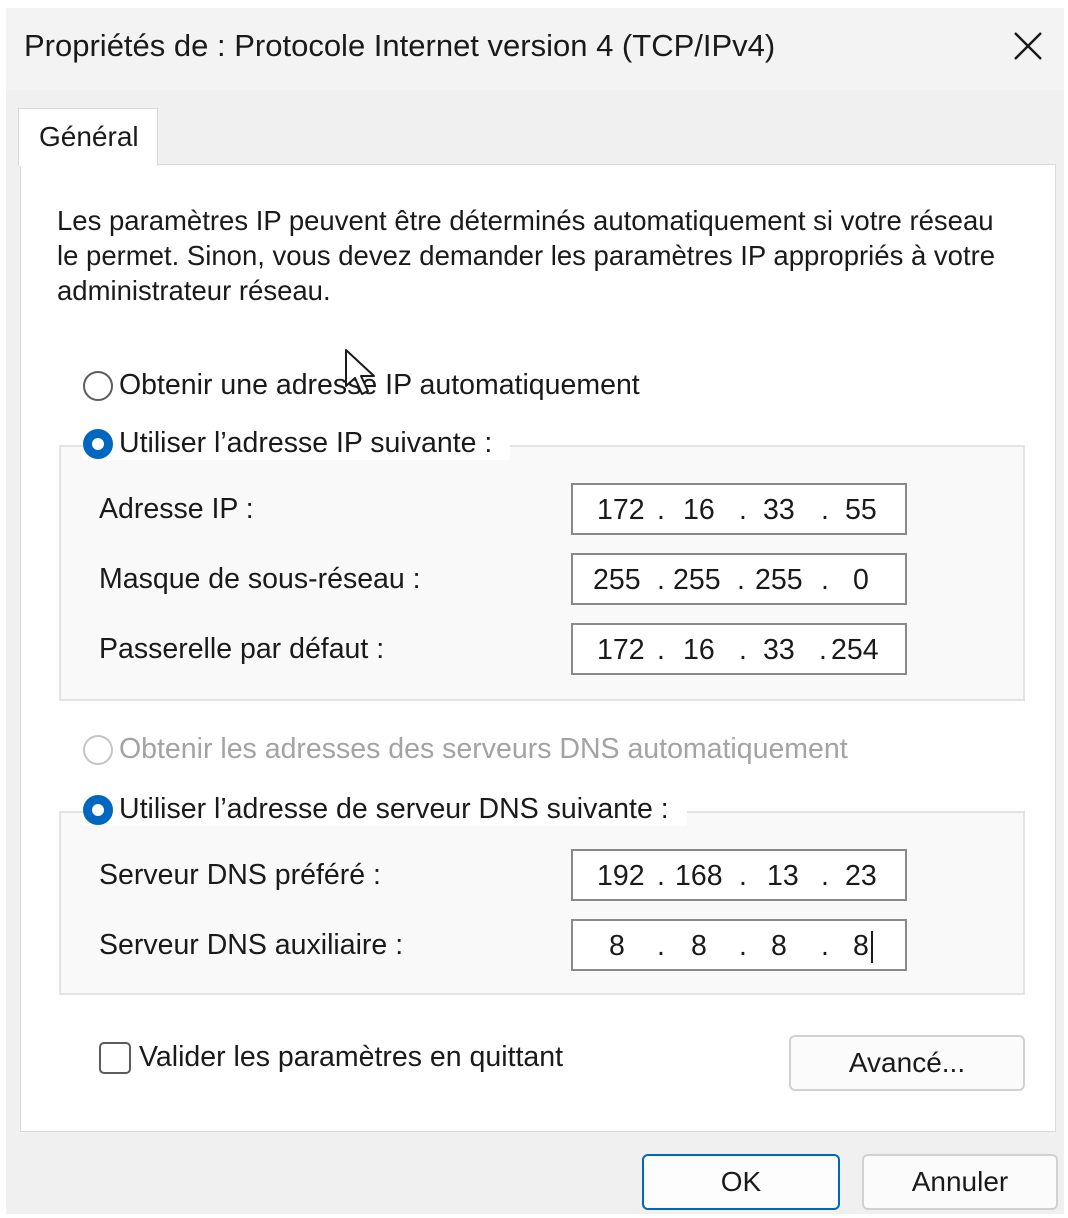 Image resolution: width=1068 pixels, height=1218 pixels. I want to click on ip-address-input: 172 . 16 . 33 . 55, so click(739, 509).